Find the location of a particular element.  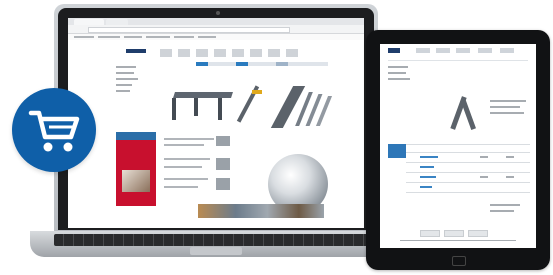

promo-panel is located at coordinates (136, 169).